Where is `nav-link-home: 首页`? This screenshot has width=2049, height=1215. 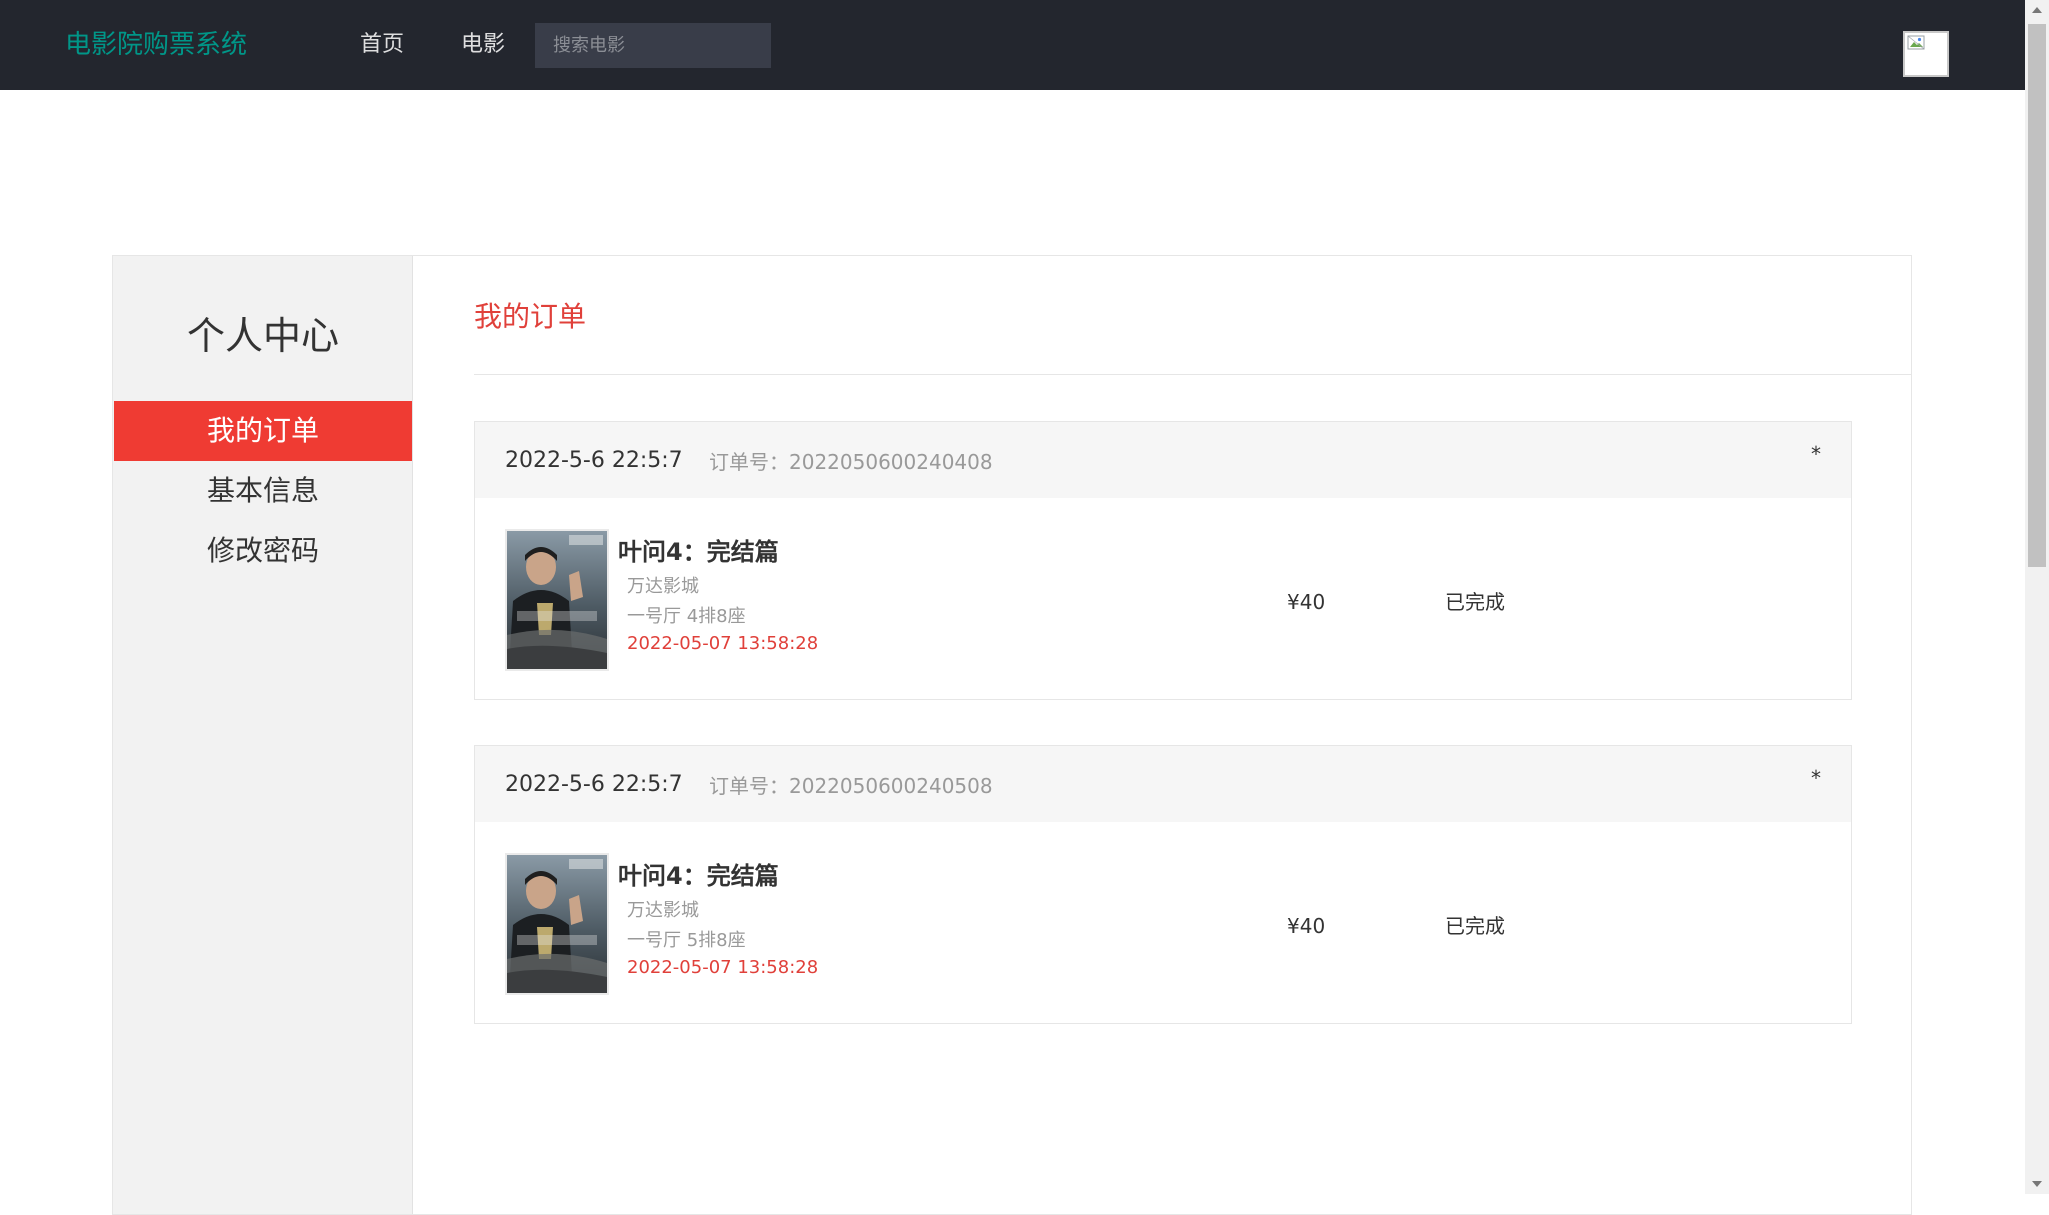 nav-link-home: 首页 is located at coordinates (382, 45).